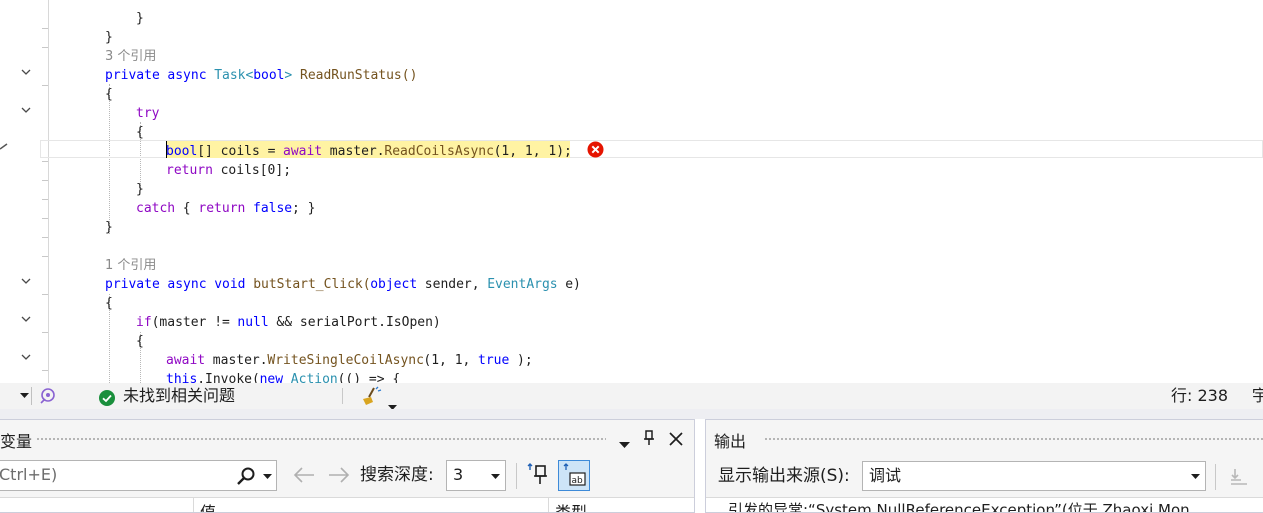 Image resolution: width=1263 pixels, height=513 pixels. What do you see at coordinates (357, 151) in the screenshot?
I see `code-token: master.` at bounding box center [357, 151].